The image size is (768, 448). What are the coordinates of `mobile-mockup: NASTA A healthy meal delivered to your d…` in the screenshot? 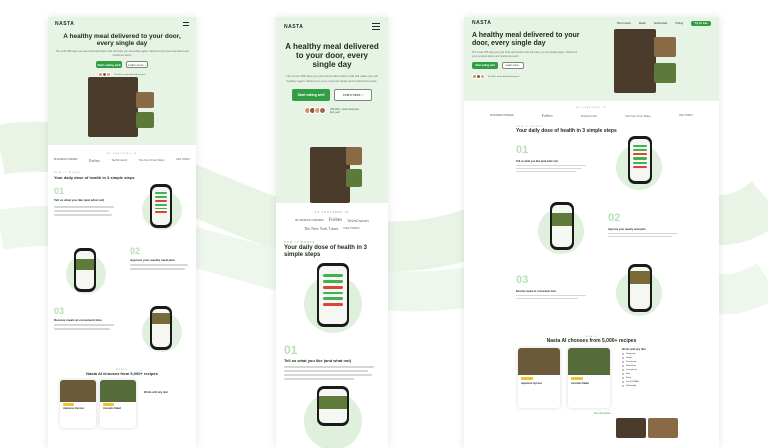 It's located at (332, 232).